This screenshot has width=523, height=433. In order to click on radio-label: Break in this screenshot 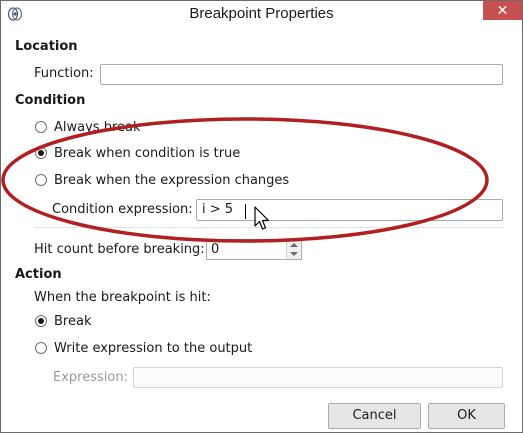, I will do `click(73, 321)`.